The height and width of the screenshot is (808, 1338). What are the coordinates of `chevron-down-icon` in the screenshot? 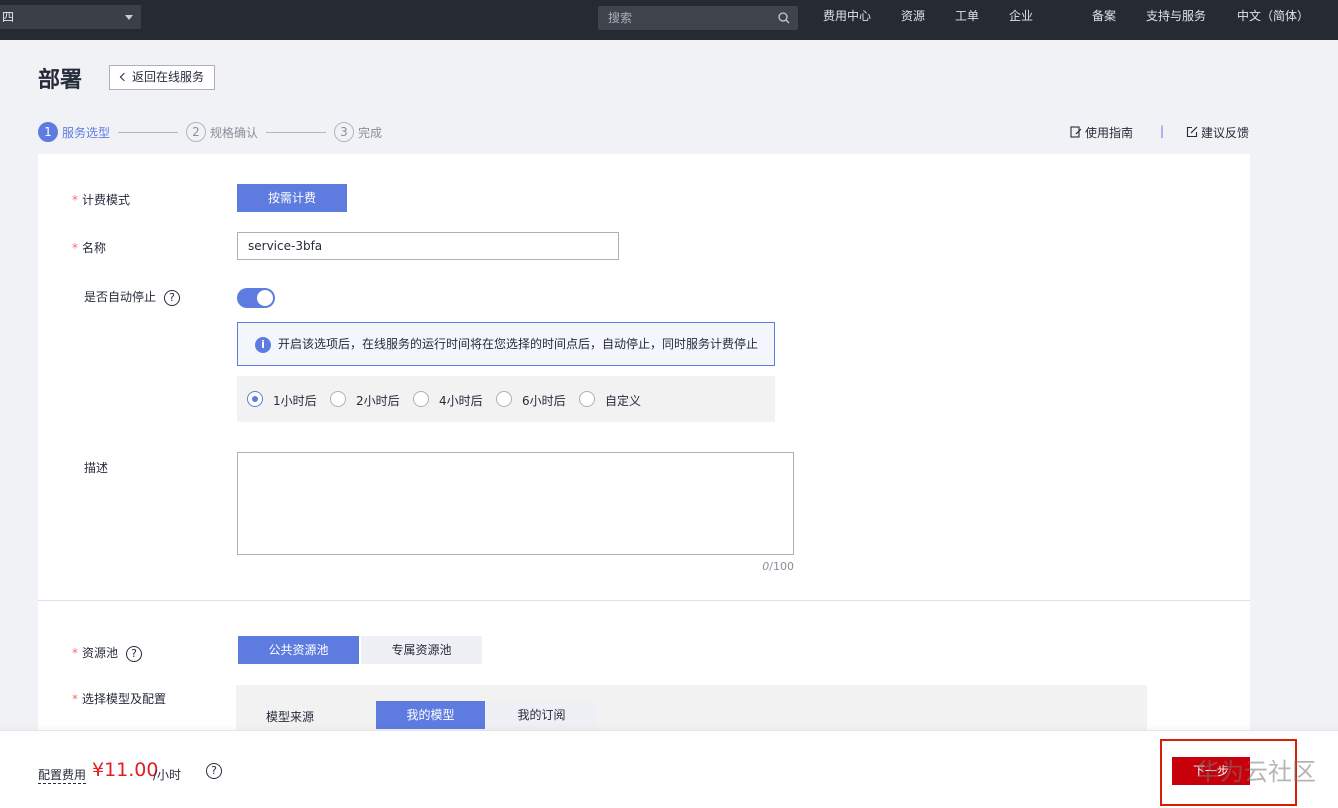 It's located at (129, 17).